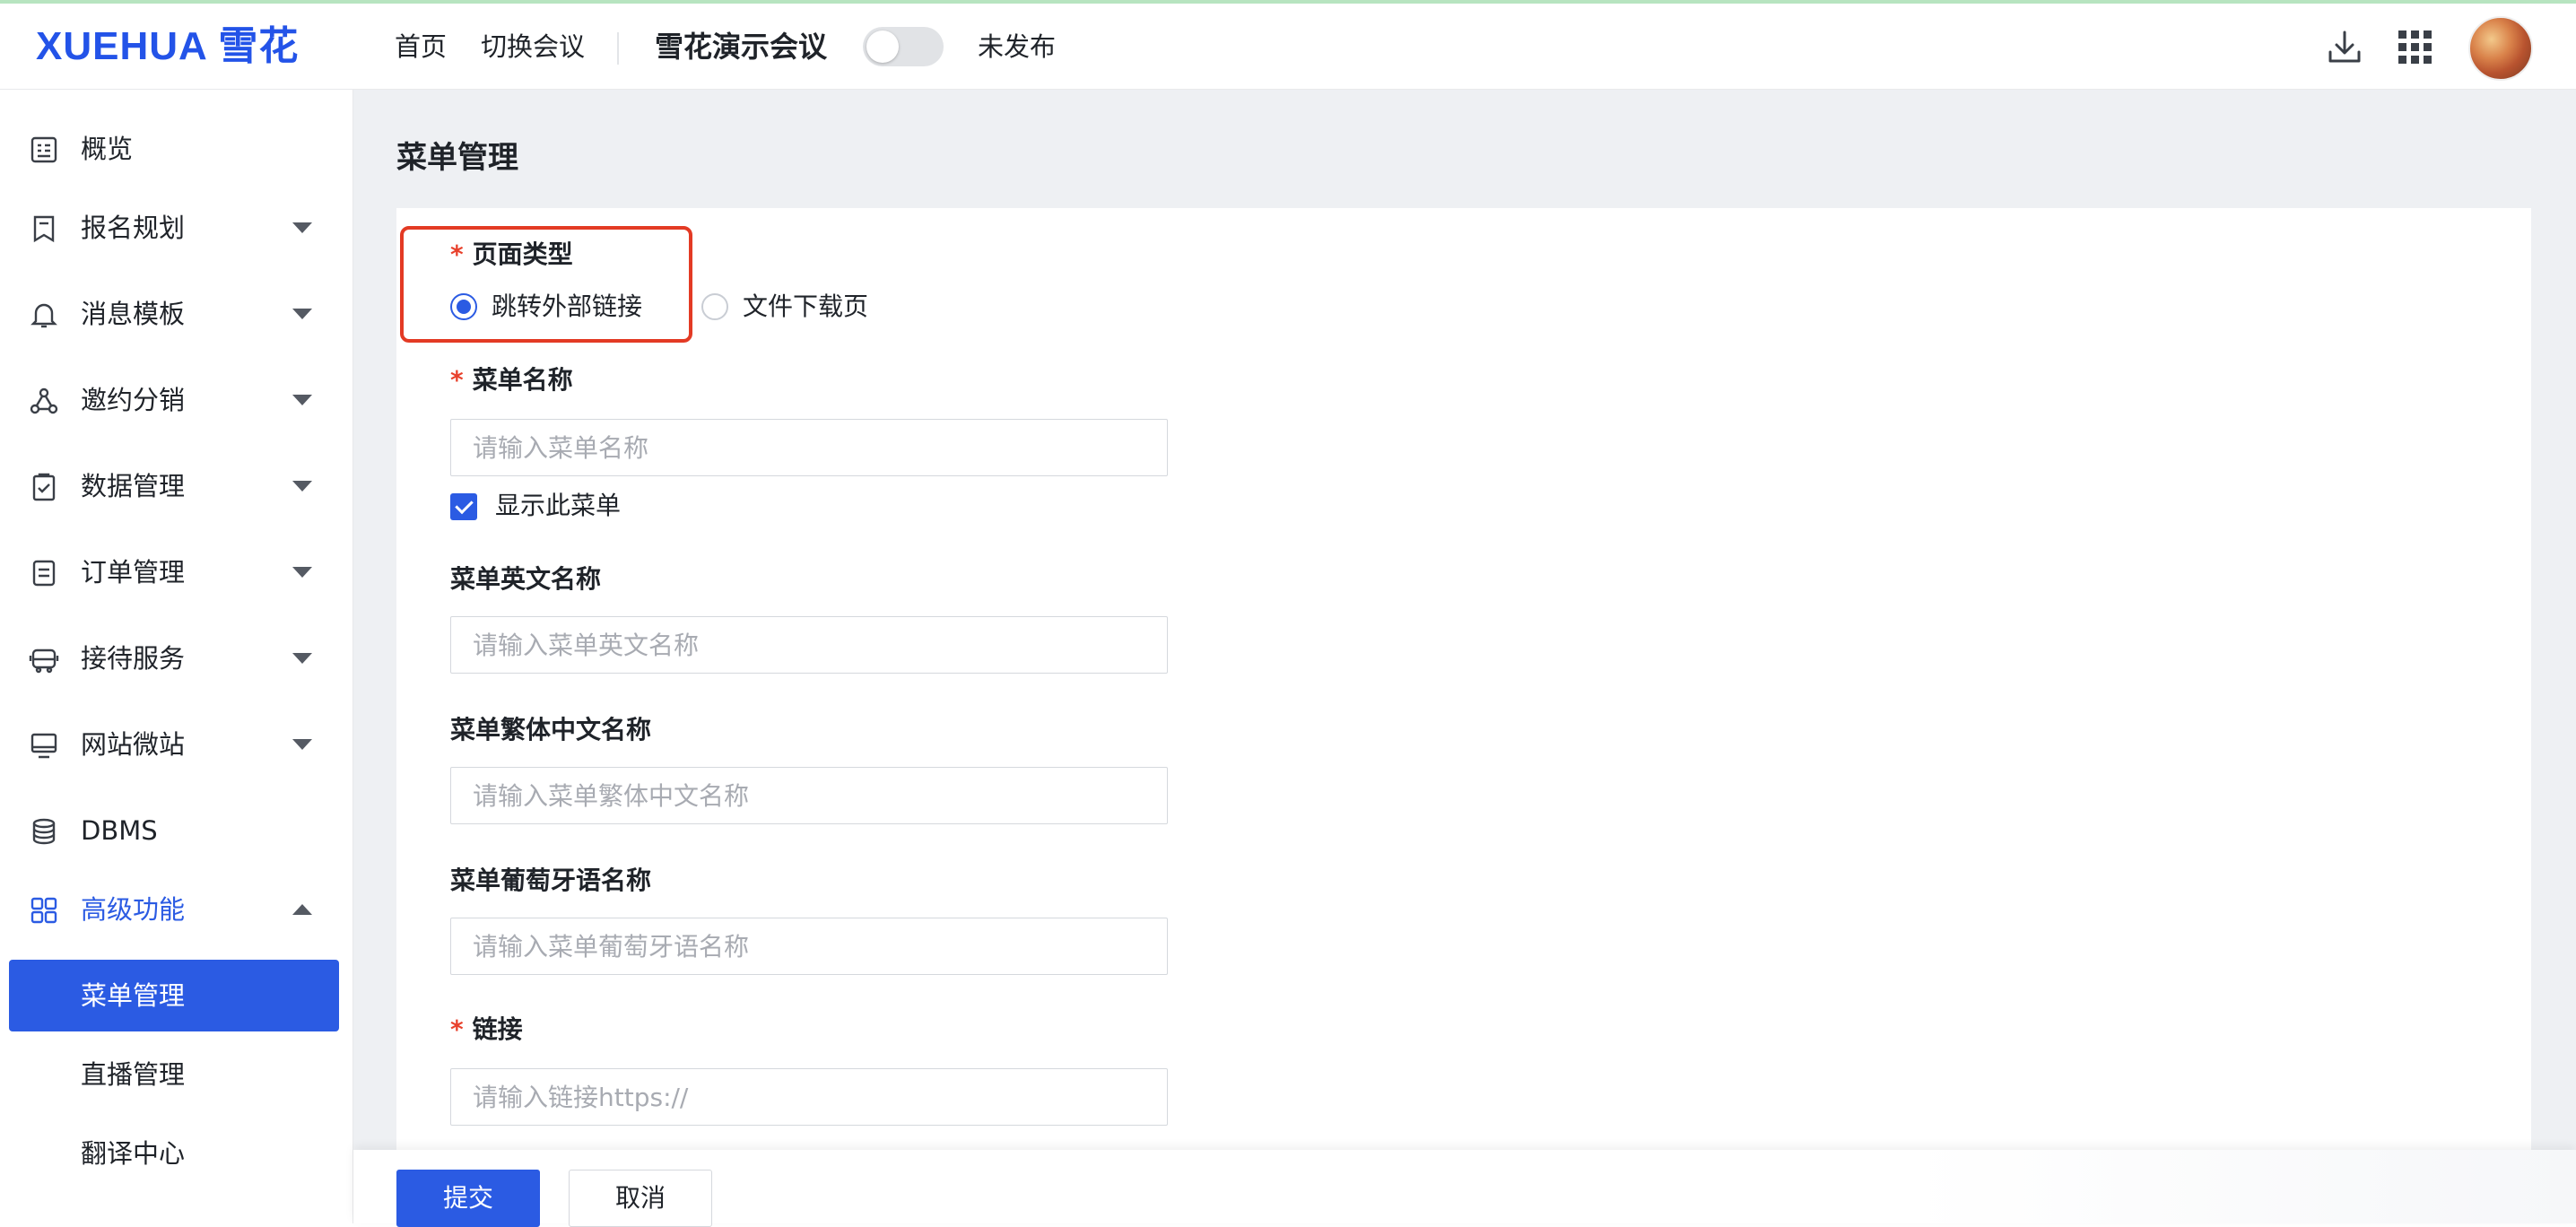 The height and width of the screenshot is (1227, 2576). I want to click on link-label: * 链接, so click(486, 1030).